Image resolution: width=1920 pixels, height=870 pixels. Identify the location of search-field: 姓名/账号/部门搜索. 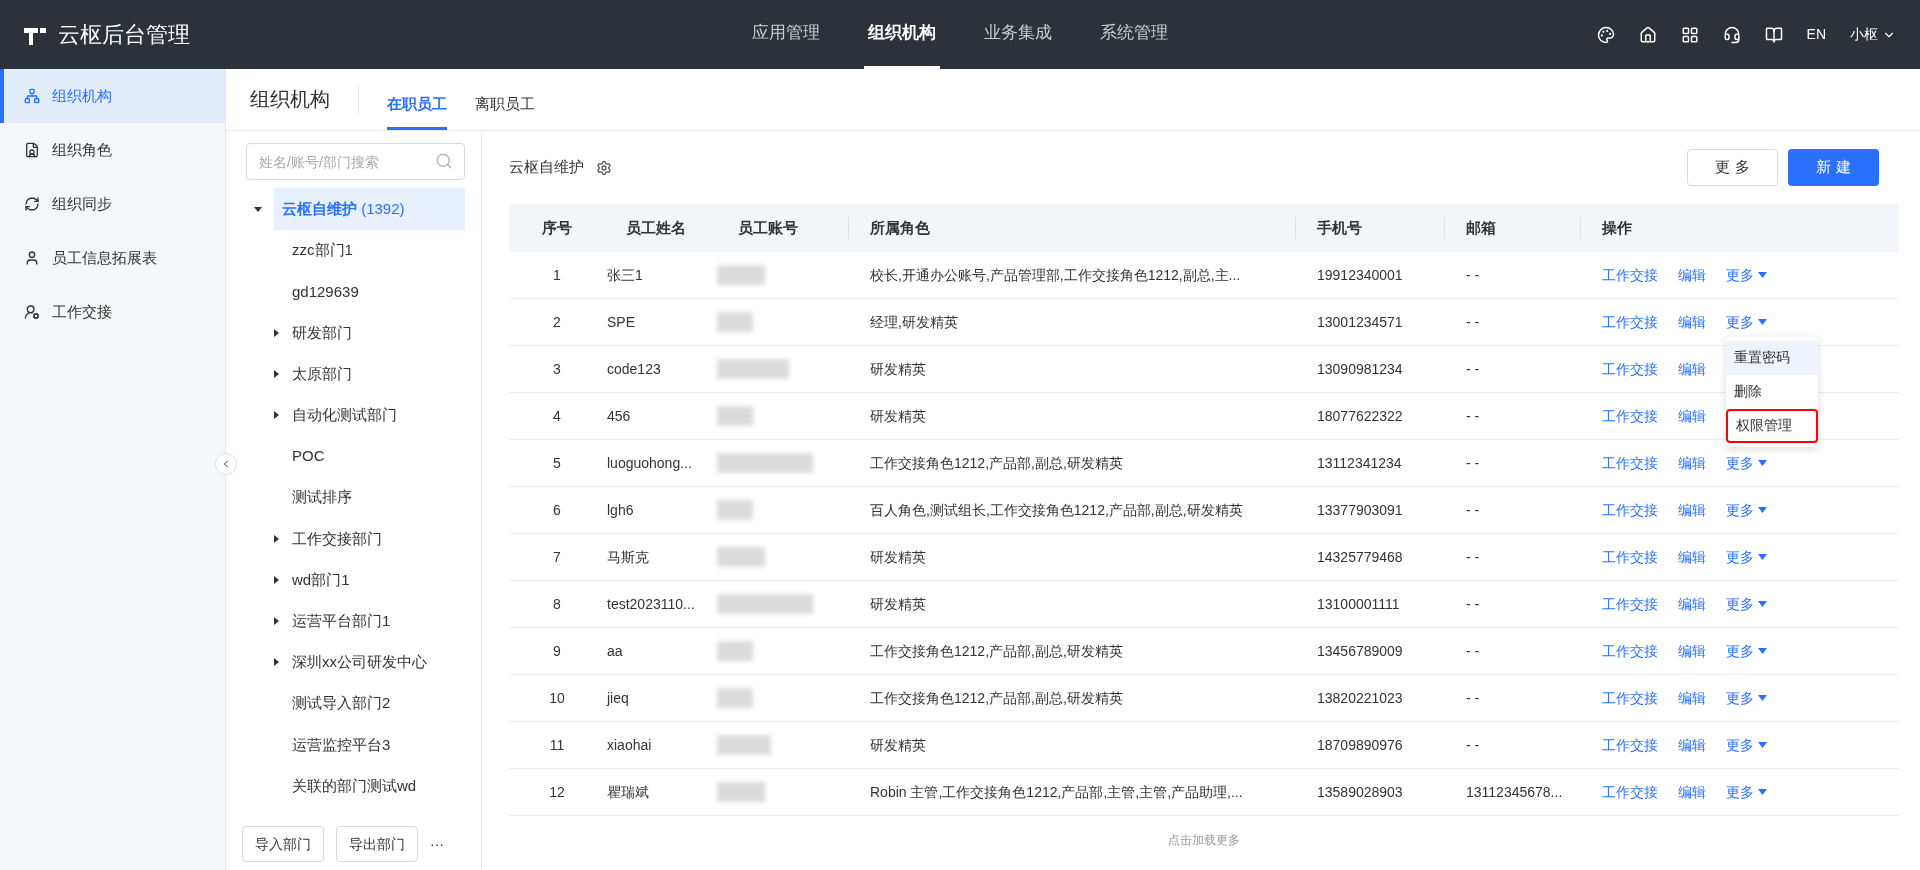
(355, 161).